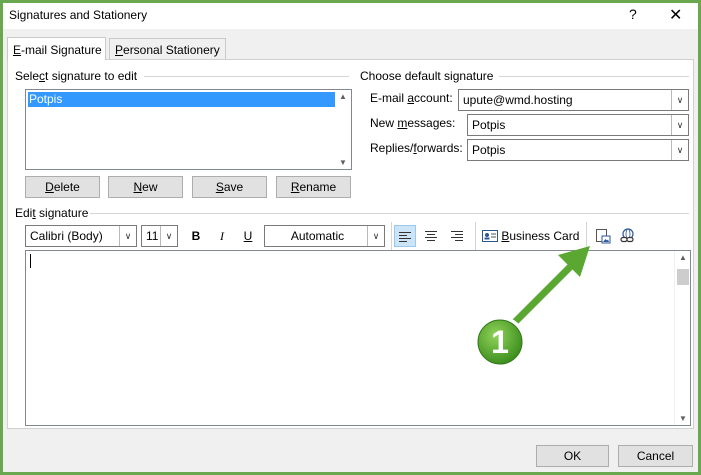  I want to click on font-size-select: 11 ∨, so click(159, 236).